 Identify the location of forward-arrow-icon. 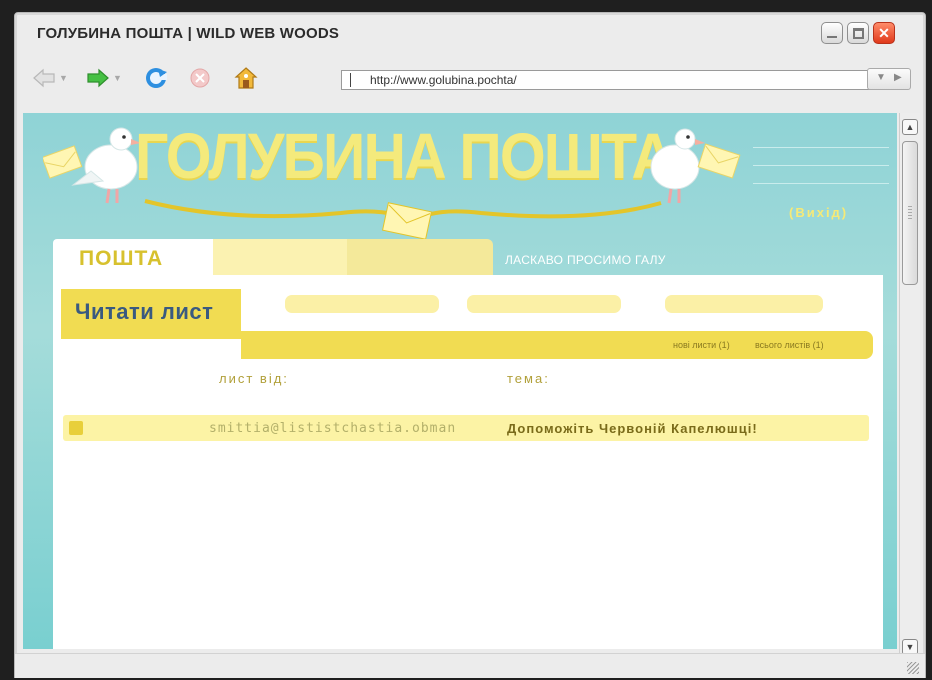
(98, 78).